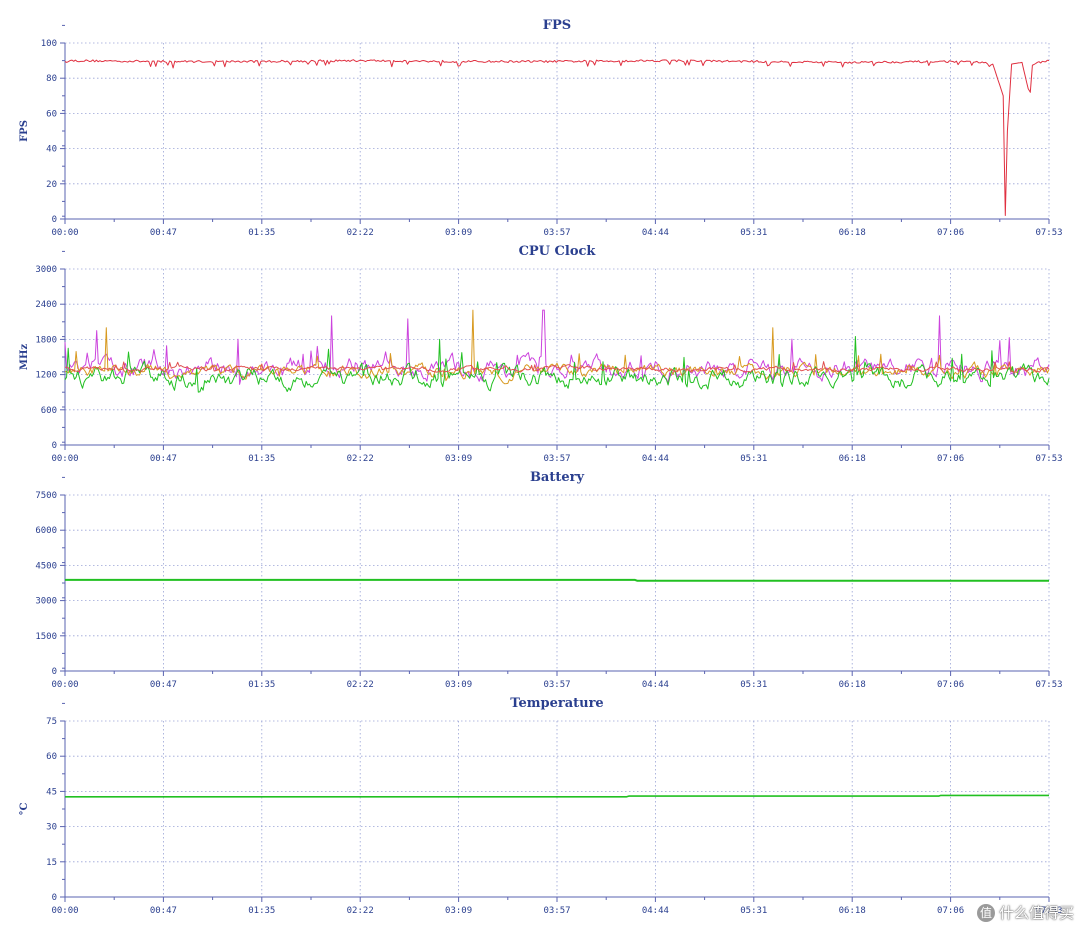  Describe the element at coordinates (557, 477) in the screenshot. I see `chart-title: Battery` at that location.